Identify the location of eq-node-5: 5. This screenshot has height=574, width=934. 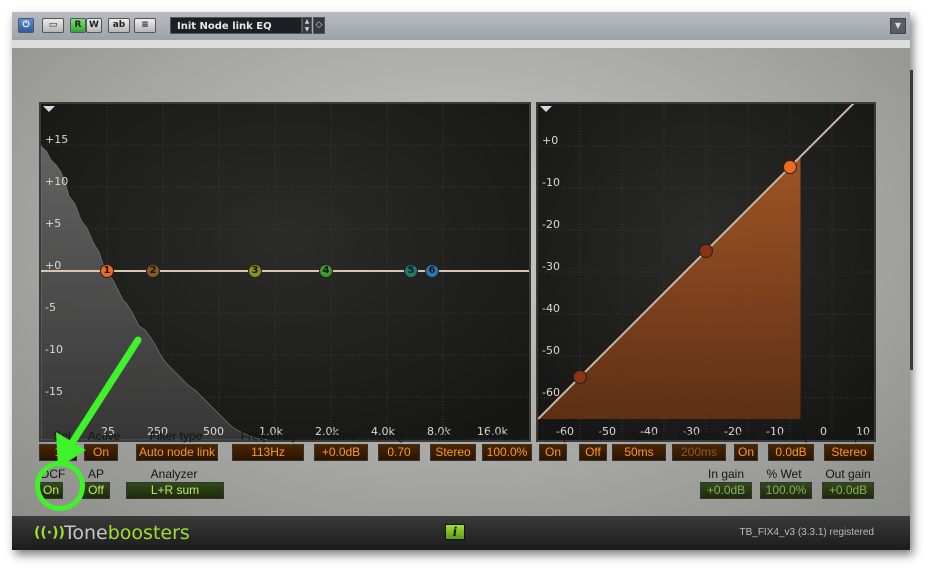
(411, 271).